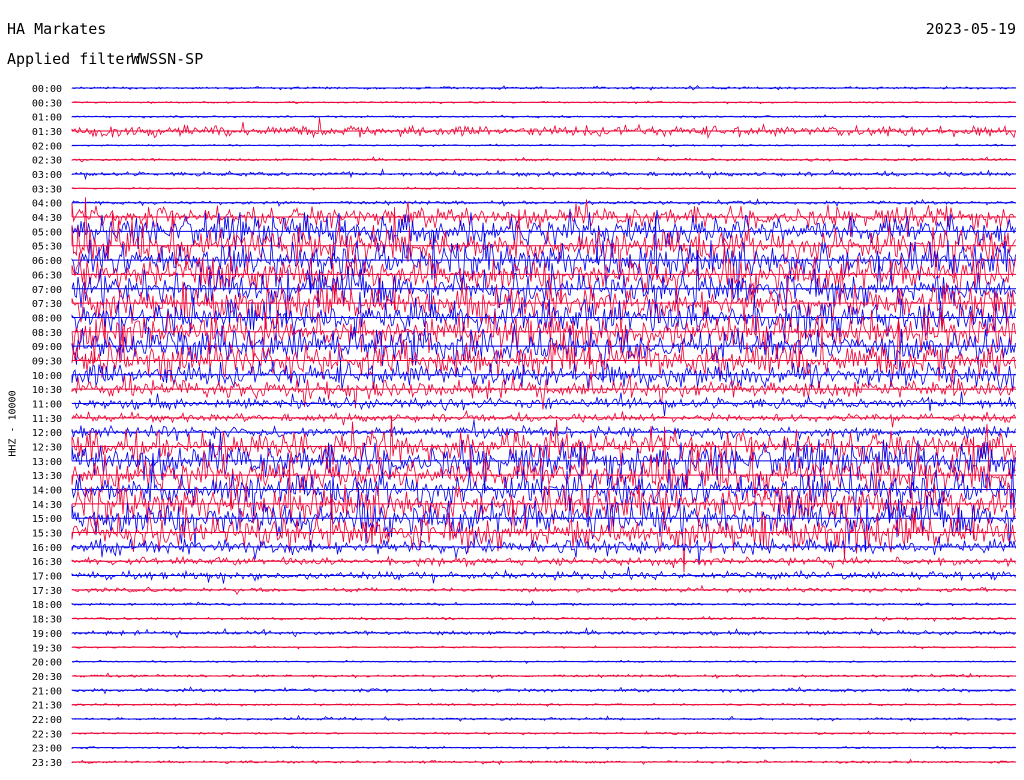 Image resolution: width=1024 pixels, height=780 pixels. I want to click on row-label: 20:00, so click(47, 663).